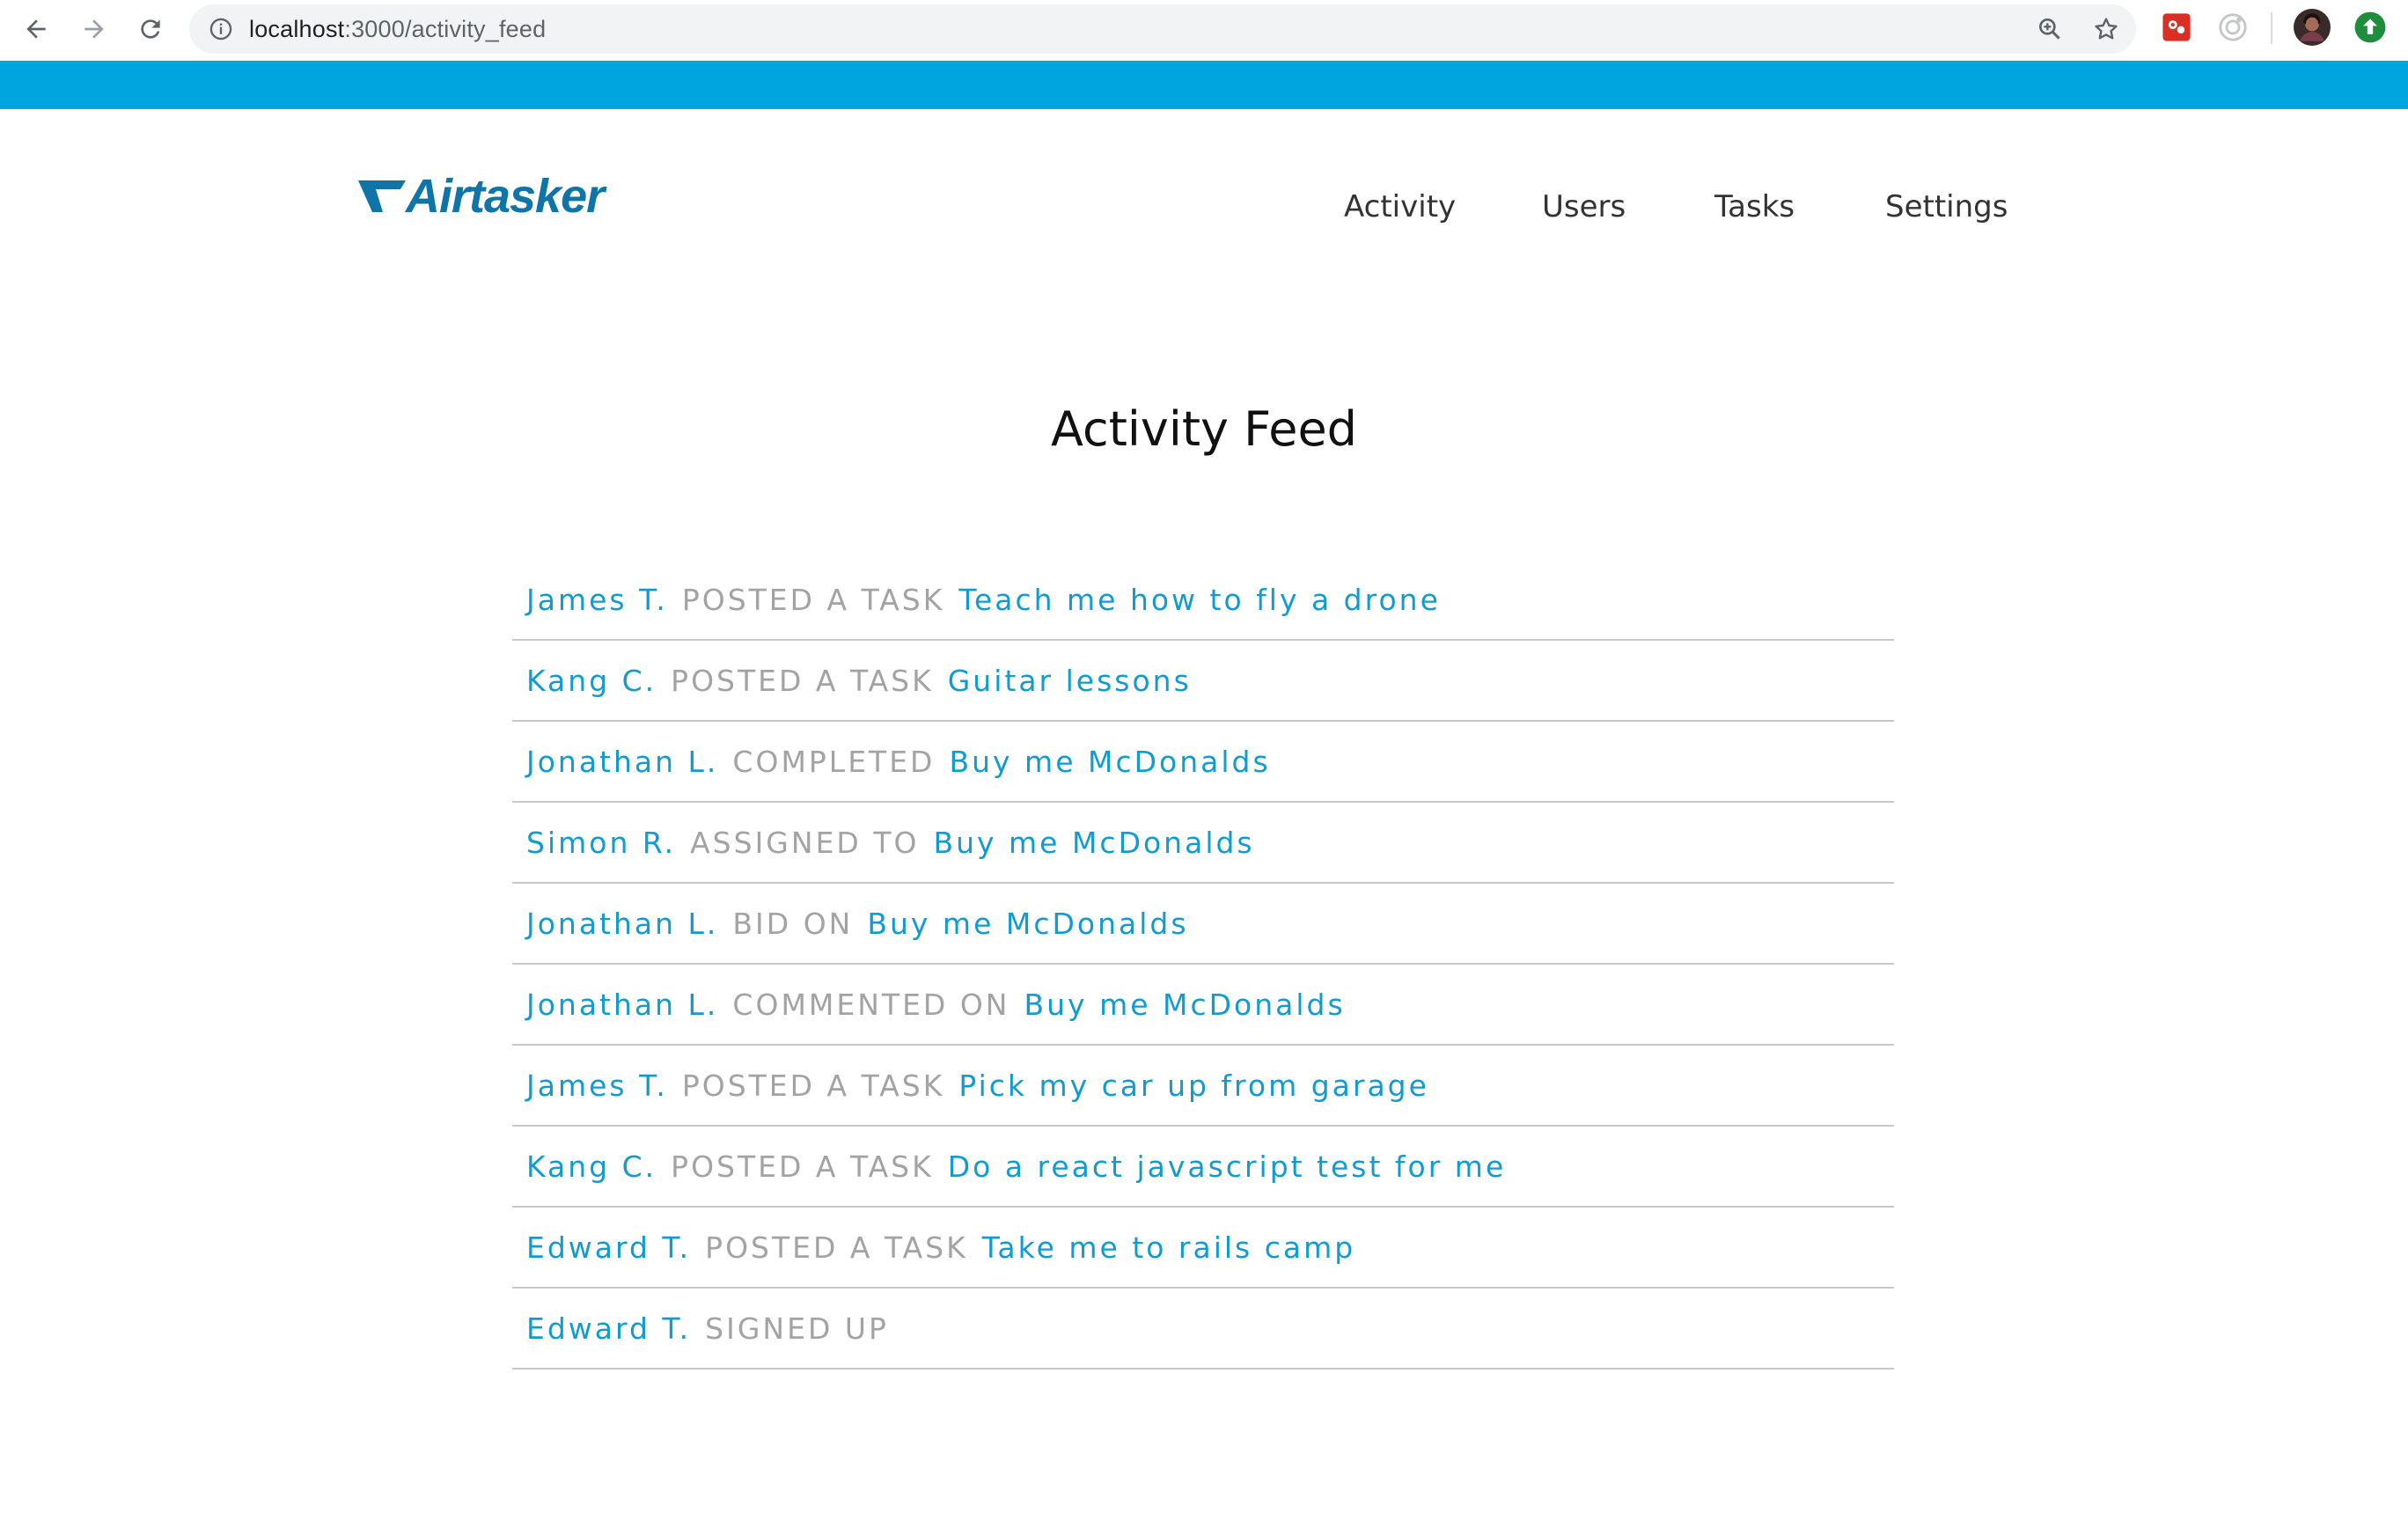  I want to click on forward-arrow-icon, so click(94, 29).